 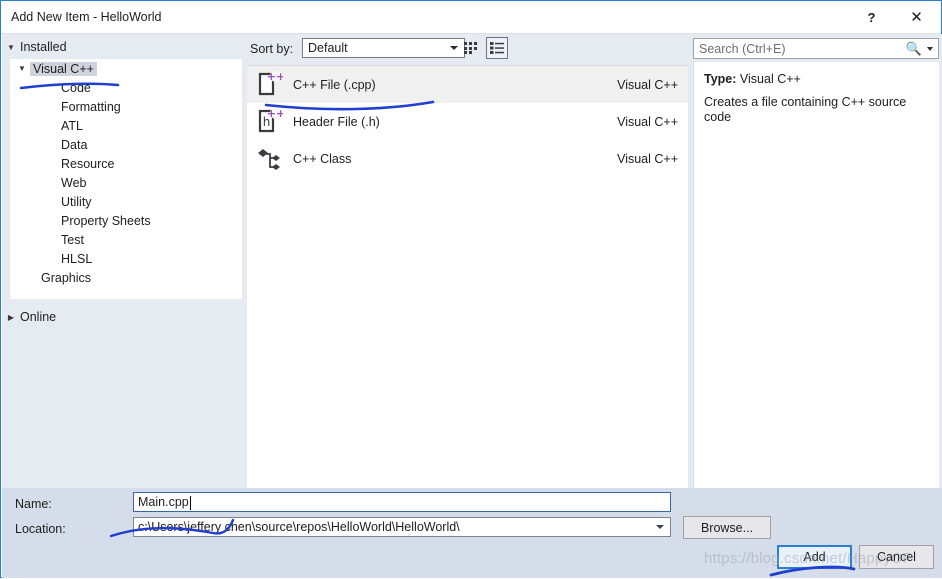 What do you see at coordinates (126, 125) in the screenshot?
I see `sidebar-item-atl: ATL` at bounding box center [126, 125].